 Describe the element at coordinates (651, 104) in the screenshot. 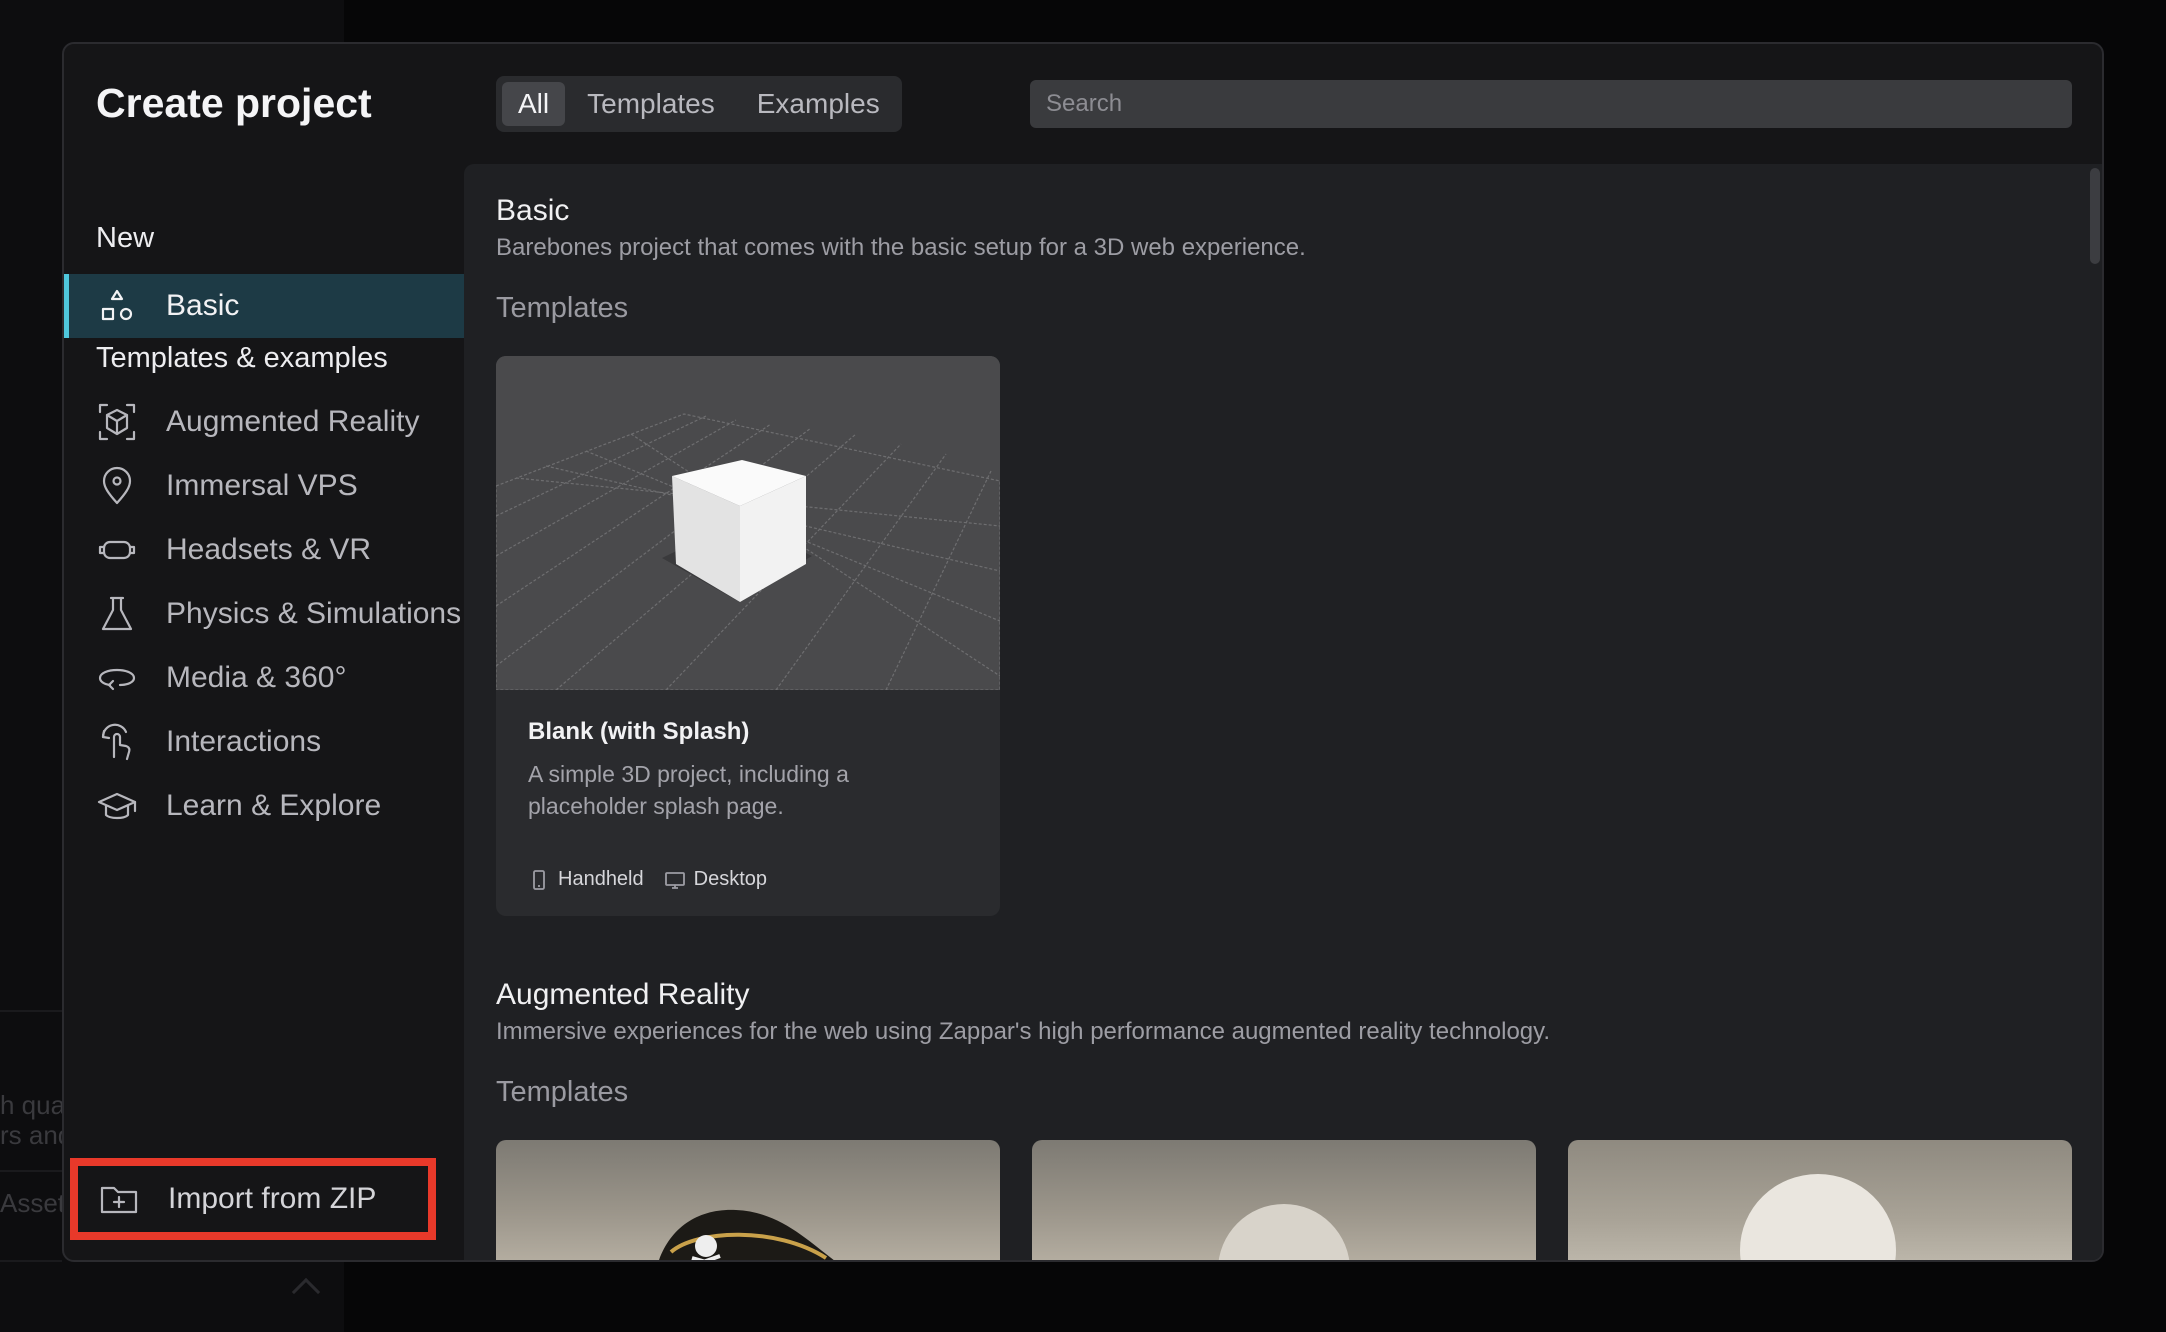

I see `tab-templates: Templates` at that location.